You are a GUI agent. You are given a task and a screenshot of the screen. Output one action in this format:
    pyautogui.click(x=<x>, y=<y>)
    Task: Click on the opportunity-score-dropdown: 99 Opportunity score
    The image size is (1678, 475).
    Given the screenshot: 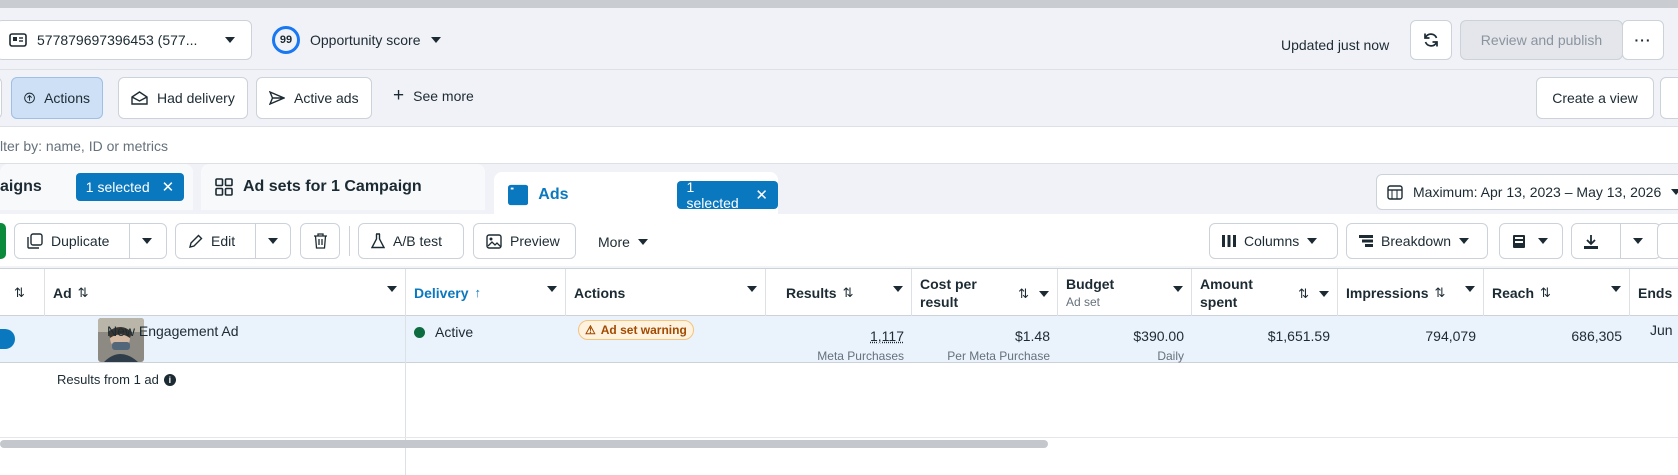 What is the action you would take?
    pyautogui.click(x=356, y=40)
    